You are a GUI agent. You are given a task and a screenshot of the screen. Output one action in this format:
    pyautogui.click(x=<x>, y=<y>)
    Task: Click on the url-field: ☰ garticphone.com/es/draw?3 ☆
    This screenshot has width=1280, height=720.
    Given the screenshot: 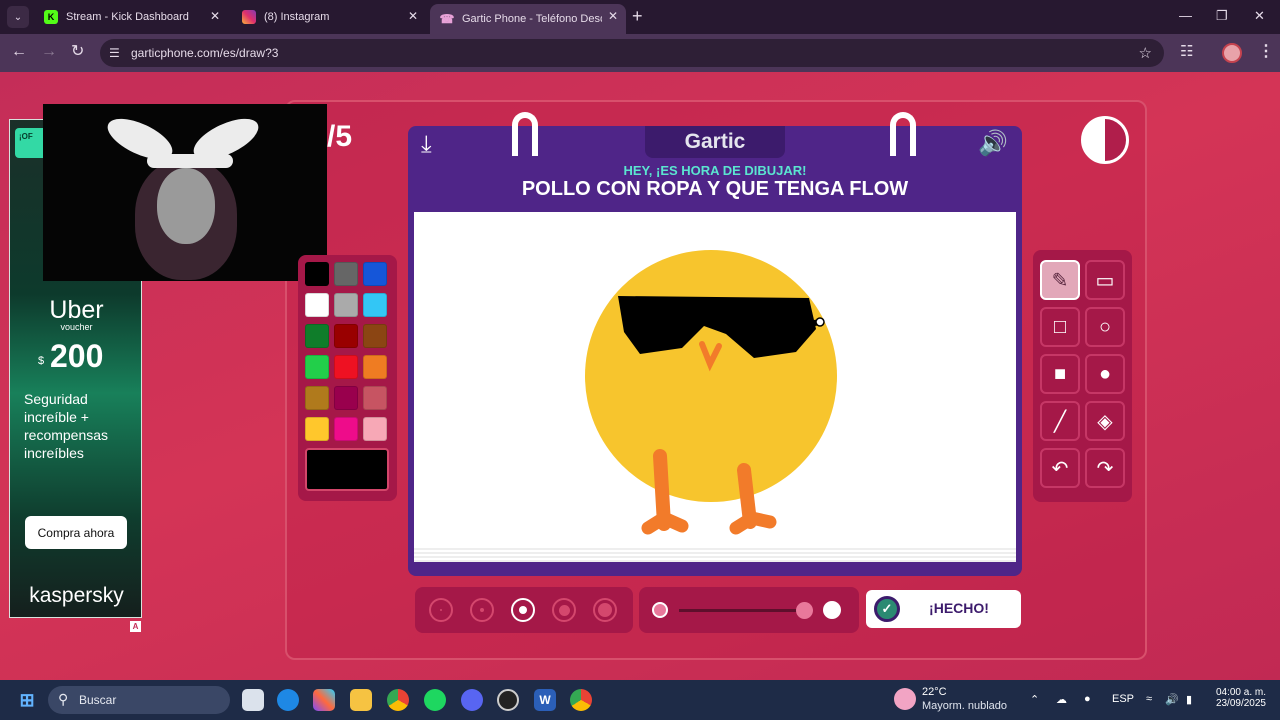 What is the action you would take?
    pyautogui.click(x=632, y=53)
    